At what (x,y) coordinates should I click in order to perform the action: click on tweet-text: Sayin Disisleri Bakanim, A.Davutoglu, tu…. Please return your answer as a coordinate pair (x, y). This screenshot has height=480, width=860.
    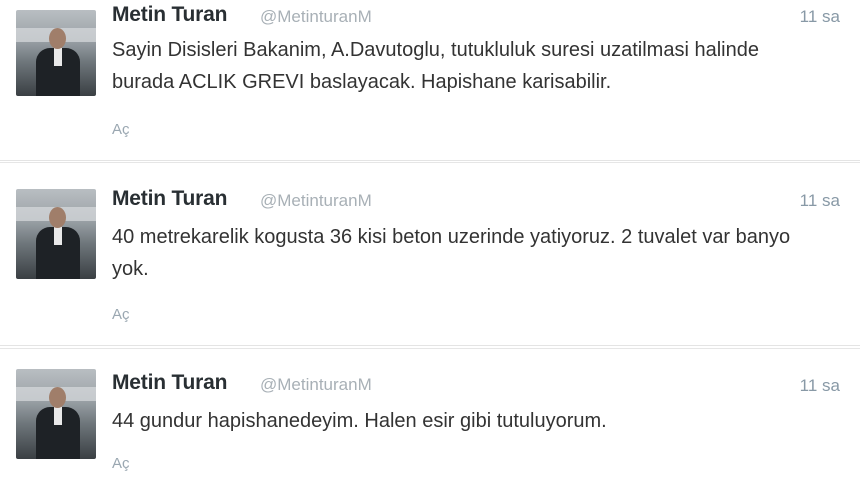
    Looking at the image, I should click on (435, 66).